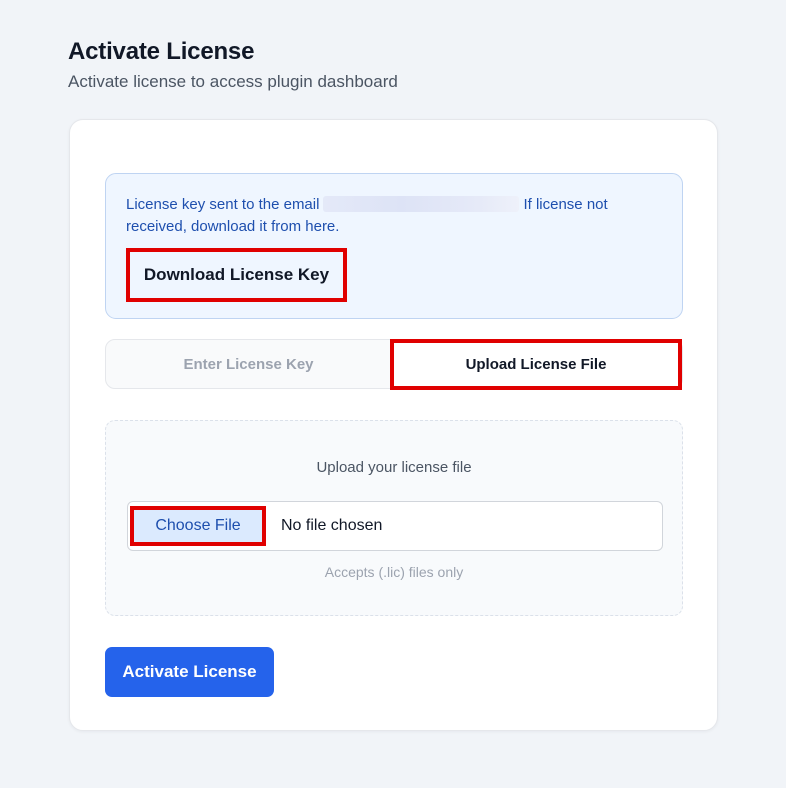 The width and height of the screenshot is (786, 788). I want to click on choose-file-button: Choose File, so click(198, 526).